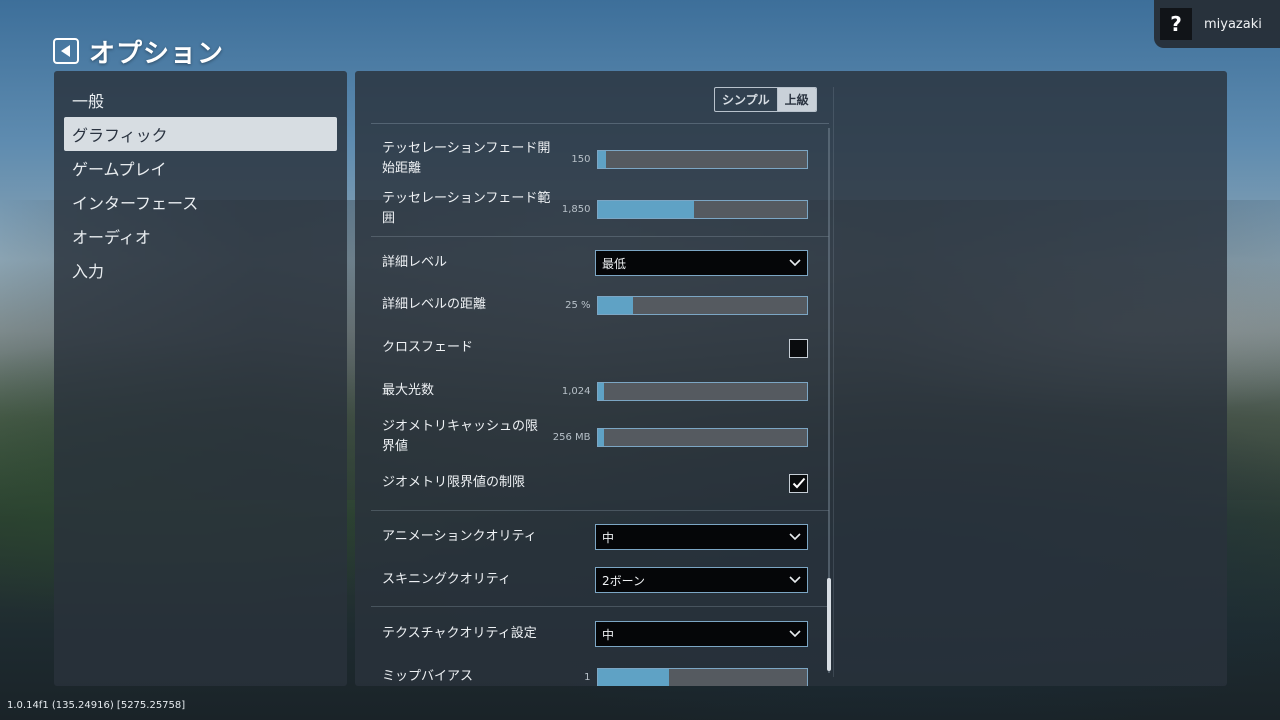 This screenshot has height=720, width=1280. Describe the element at coordinates (702, 209) in the screenshot. I see `tess-fade-range-slider` at that location.